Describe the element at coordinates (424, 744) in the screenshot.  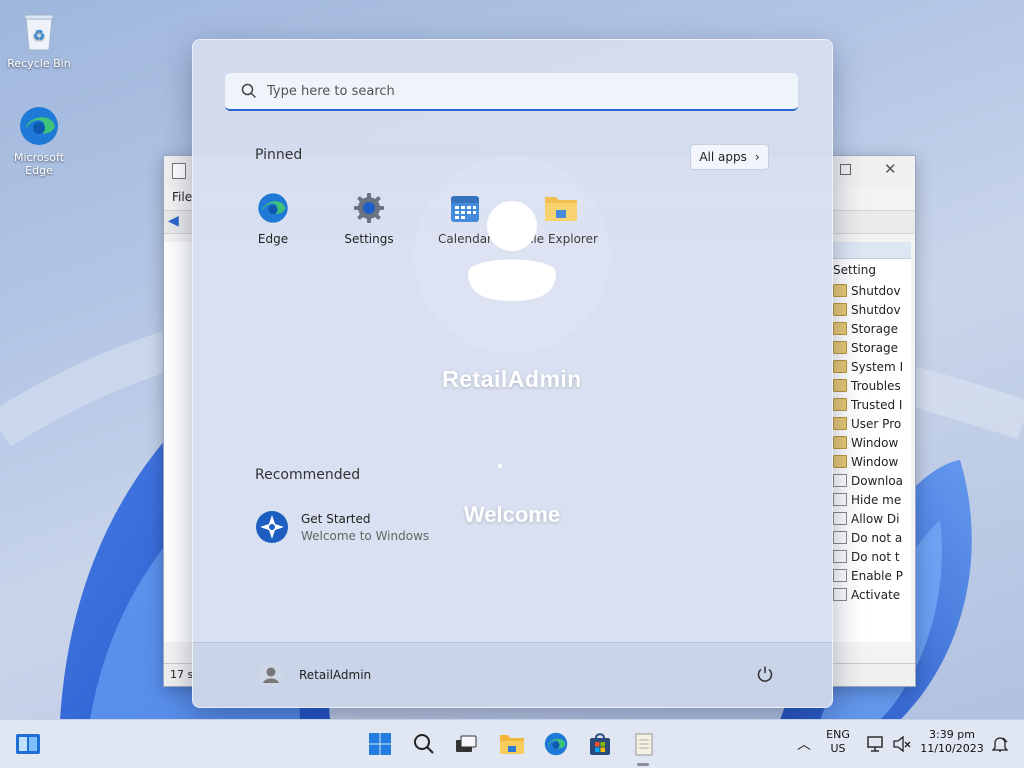
I see `taskbar-search-button` at that location.